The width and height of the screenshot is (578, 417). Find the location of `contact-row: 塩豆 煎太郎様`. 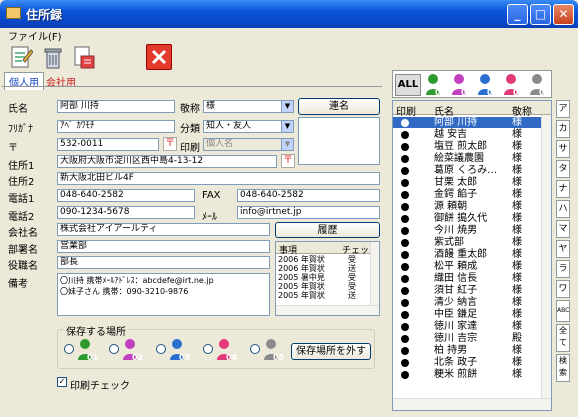

contact-row: 塩豆 煎太郎様 is located at coordinates (471, 146).